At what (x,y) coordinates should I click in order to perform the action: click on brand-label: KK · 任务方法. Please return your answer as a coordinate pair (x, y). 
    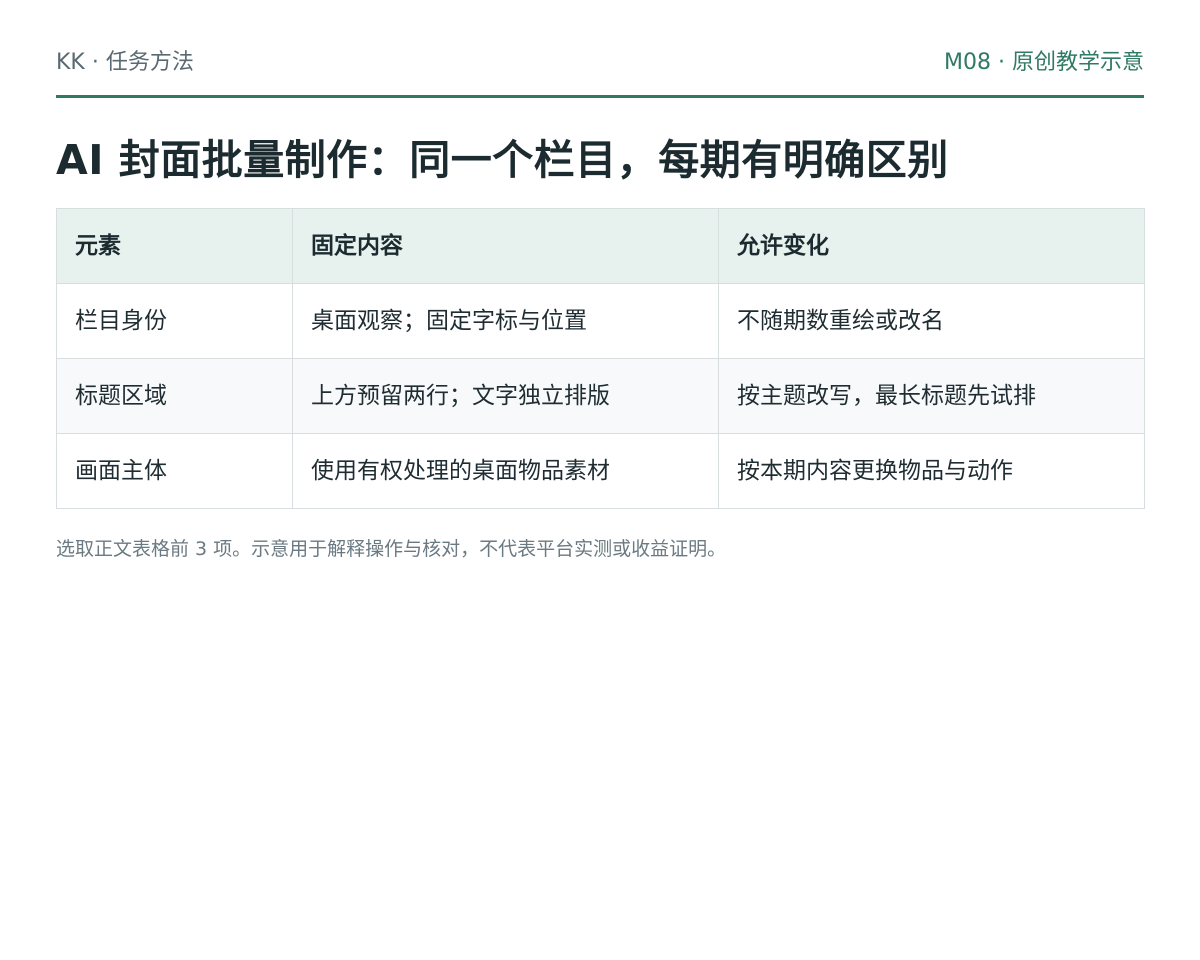
    Looking at the image, I should click on (125, 62).